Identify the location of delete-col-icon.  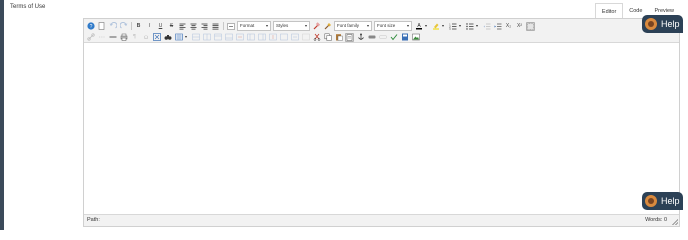
(272, 37).